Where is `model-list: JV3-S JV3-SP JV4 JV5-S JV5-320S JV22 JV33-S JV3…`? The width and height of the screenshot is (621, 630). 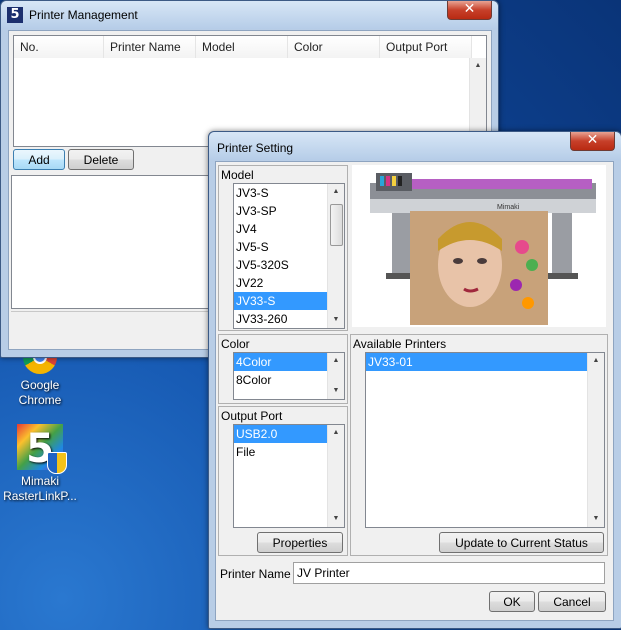 model-list: JV3-S JV3-SP JV4 JV5-S JV5-320S JV22 JV33-S JV3… is located at coordinates (289, 256).